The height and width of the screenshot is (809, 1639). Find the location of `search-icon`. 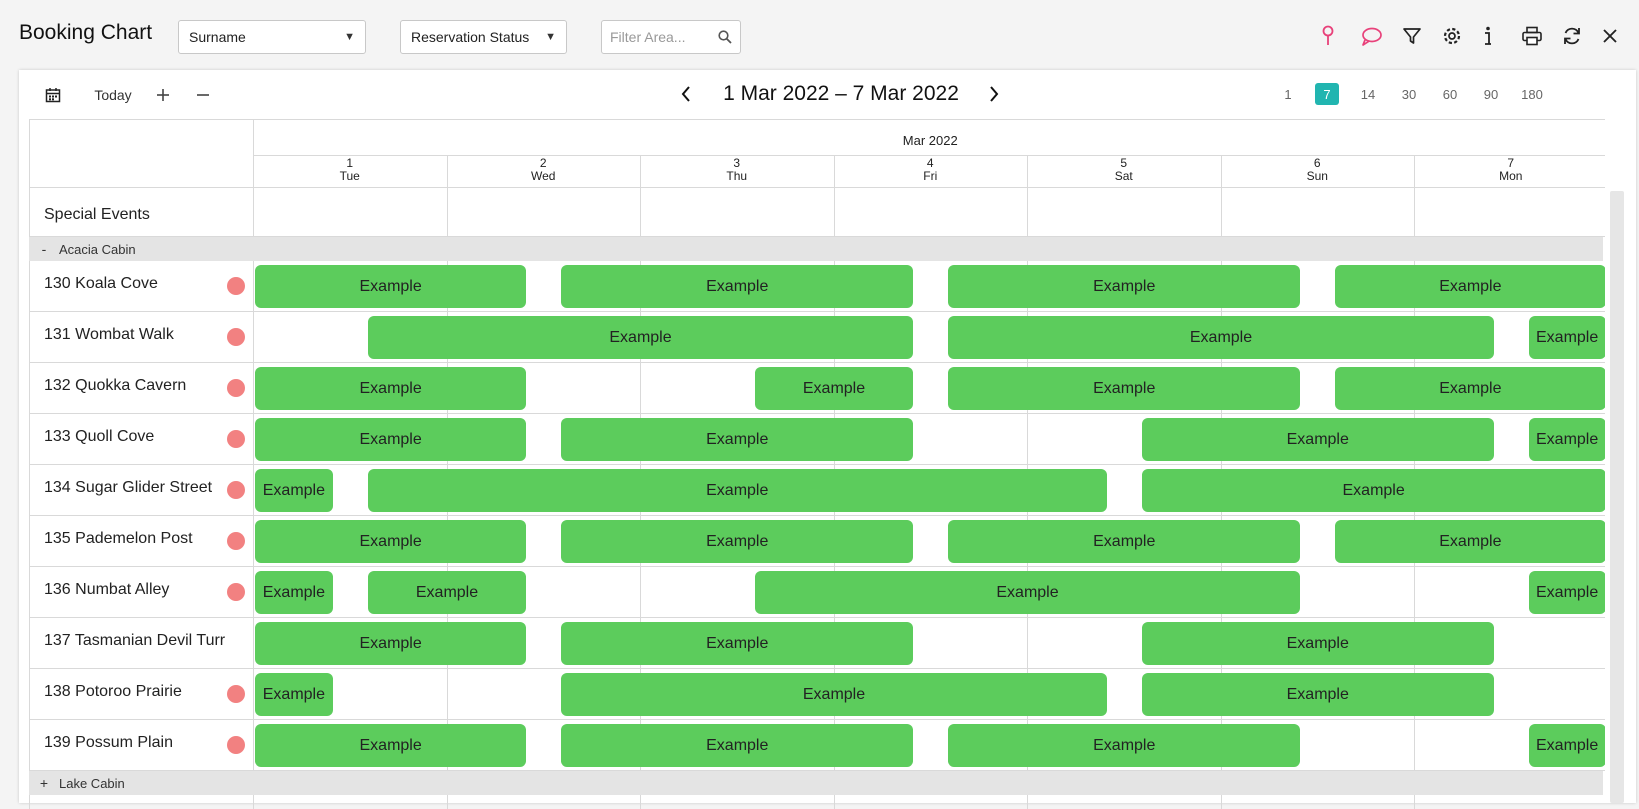

search-icon is located at coordinates (725, 37).